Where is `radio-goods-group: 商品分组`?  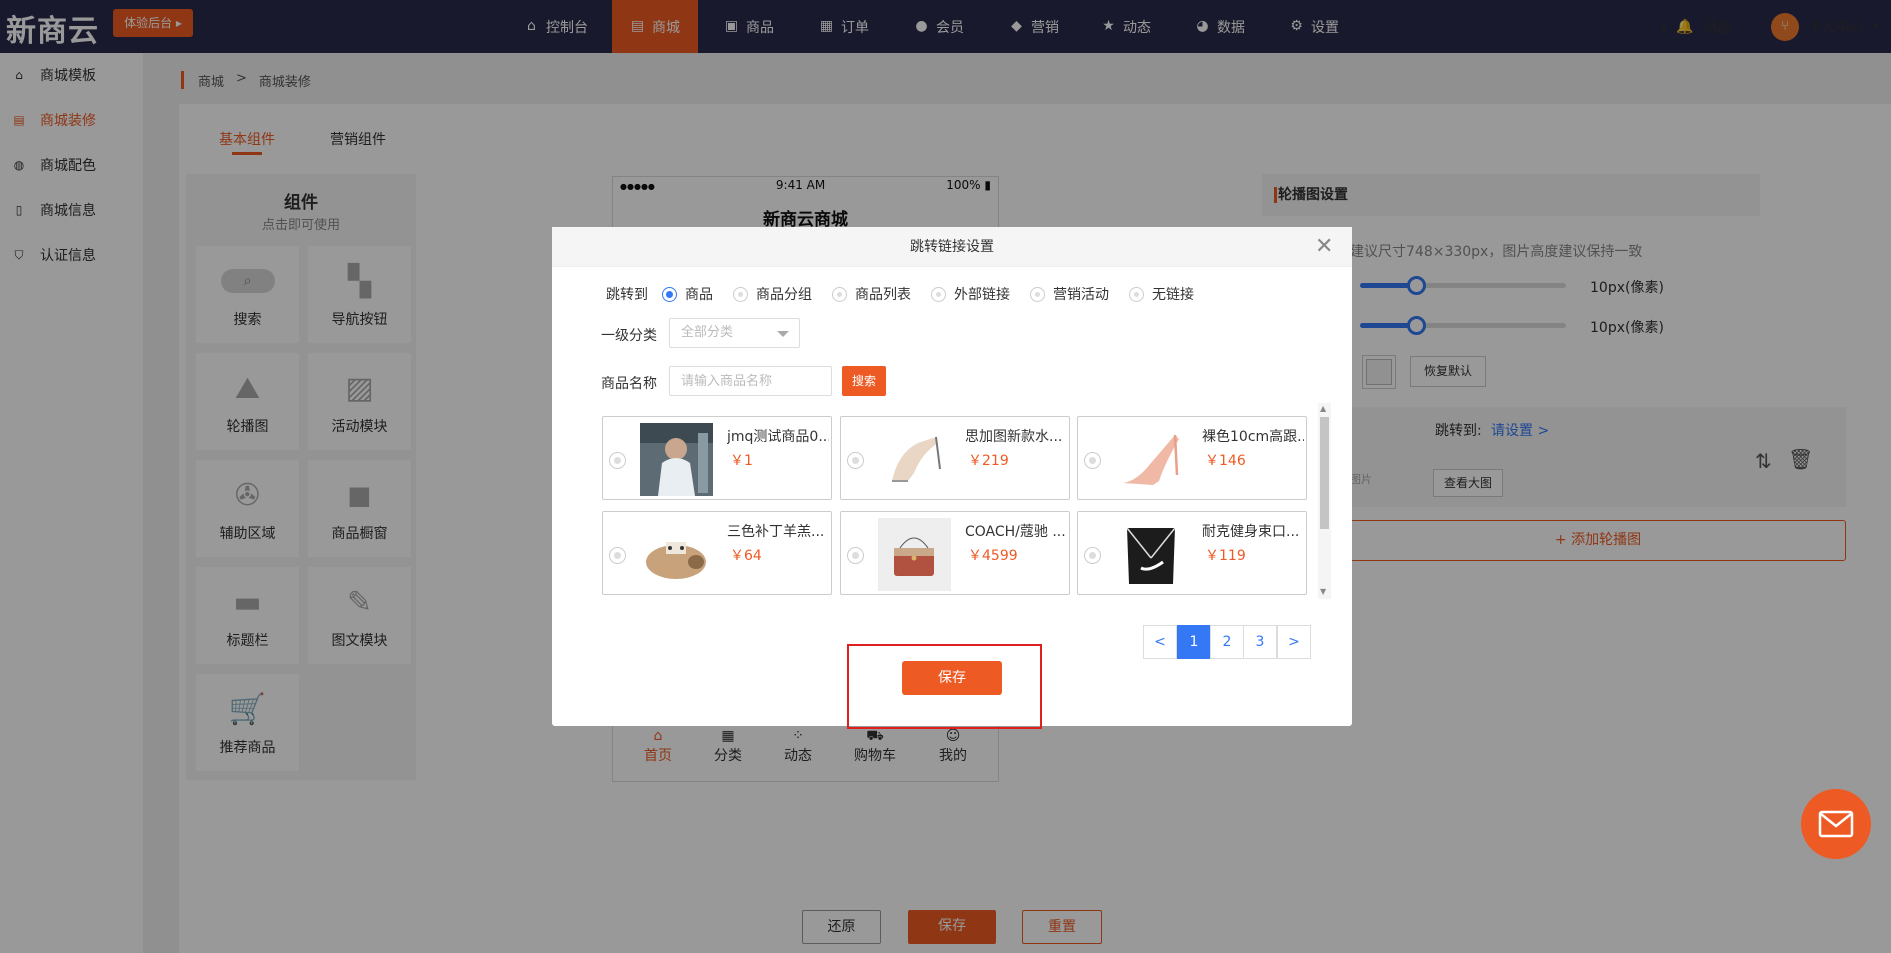
radio-goods-group: 商品分组 is located at coordinates (772, 294).